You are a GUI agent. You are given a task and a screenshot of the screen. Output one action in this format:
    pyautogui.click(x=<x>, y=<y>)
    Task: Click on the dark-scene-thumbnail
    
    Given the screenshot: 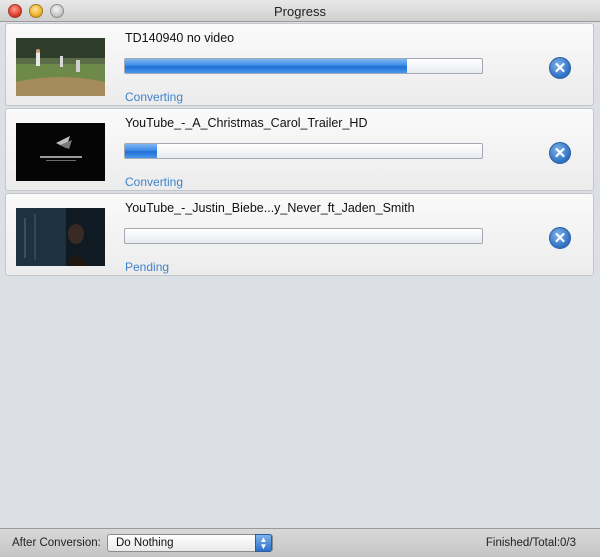 What is the action you would take?
    pyautogui.click(x=60, y=237)
    